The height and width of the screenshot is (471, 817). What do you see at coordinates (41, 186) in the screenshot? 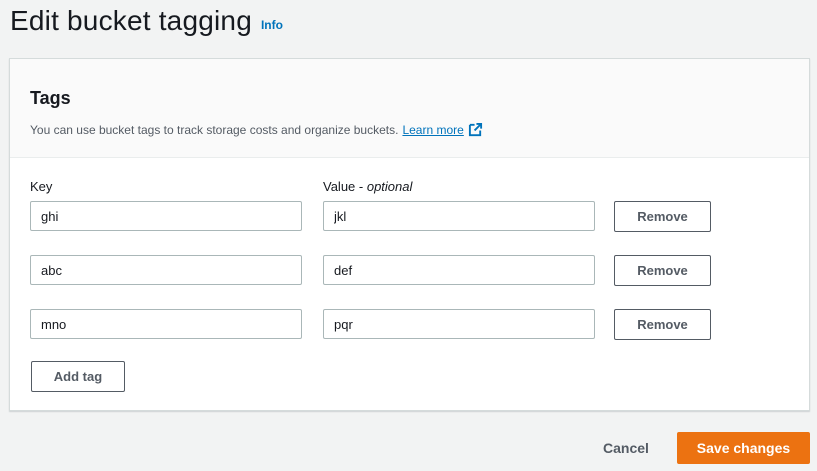
I see `key-column-label: Key` at bounding box center [41, 186].